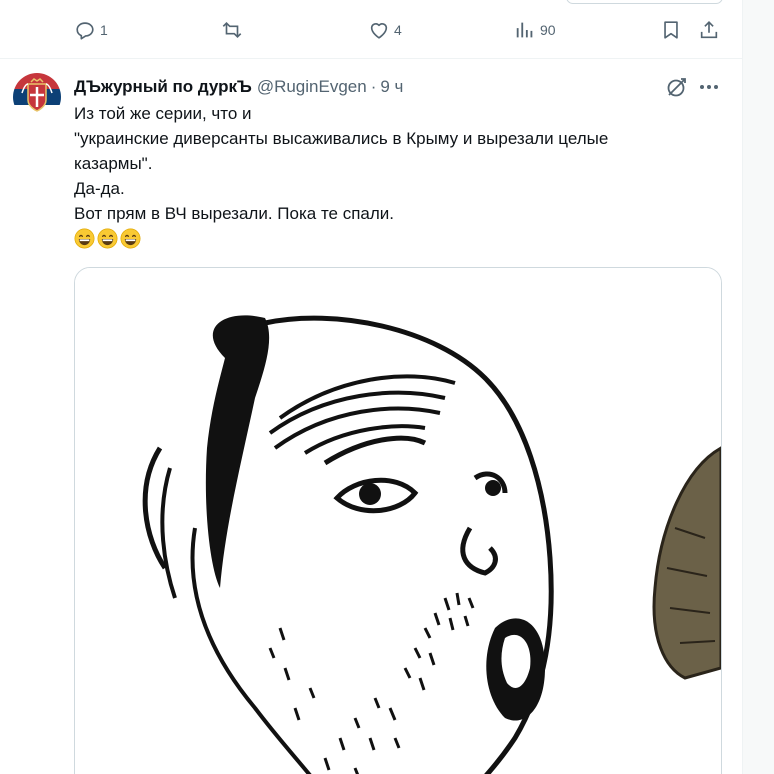  Describe the element at coordinates (163, 113) in the screenshot. I see `tweet-text-line: Из той же серии, что и` at that location.